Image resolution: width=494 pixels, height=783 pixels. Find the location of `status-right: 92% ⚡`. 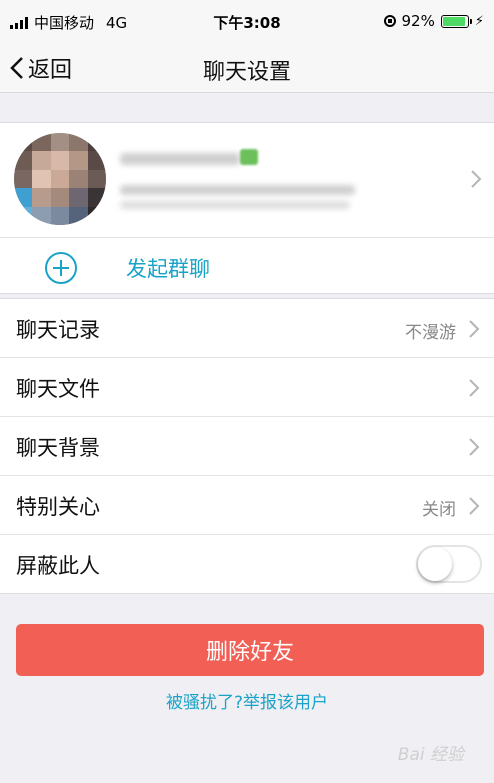

status-right: 92% ⚡ is located at coordinates (433, 21).